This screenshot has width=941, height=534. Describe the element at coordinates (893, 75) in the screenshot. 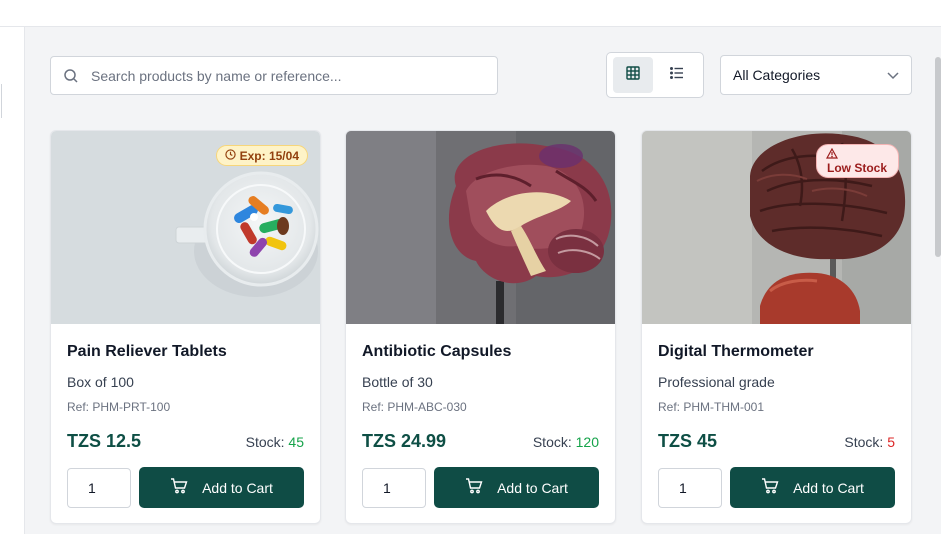

I see `chevron-down-icon` at that location.